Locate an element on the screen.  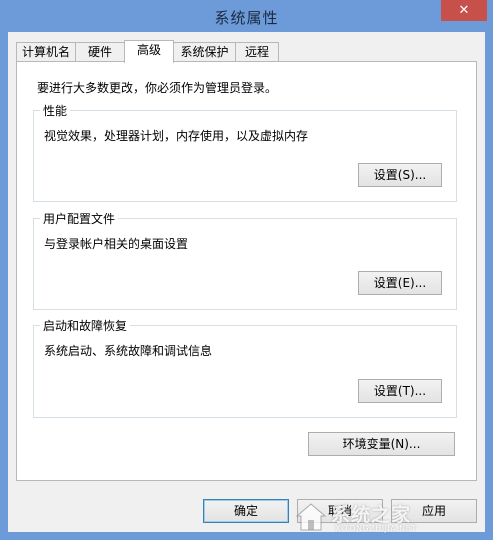
startup-recovery-title: 启动和故障恢复 is located at coordinates (85, 325).